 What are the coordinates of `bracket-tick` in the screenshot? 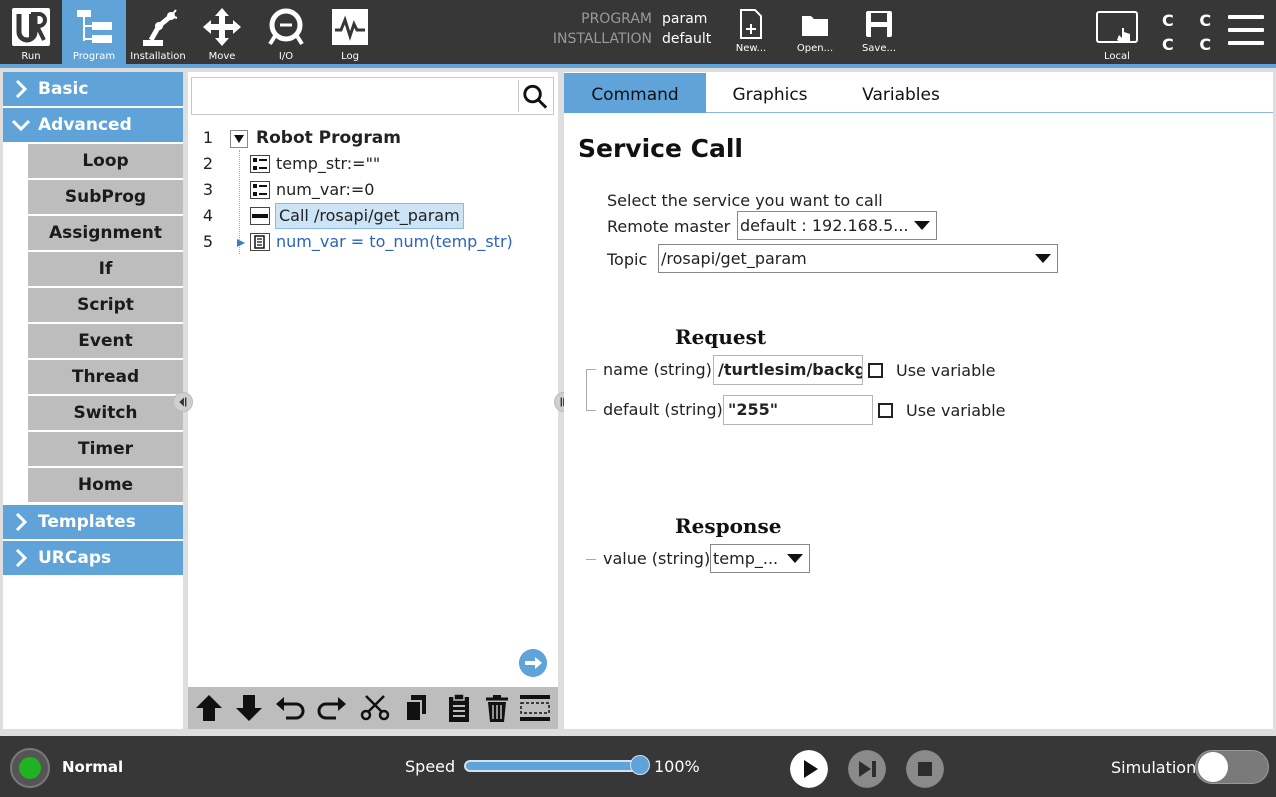 It's located at (591, 369).